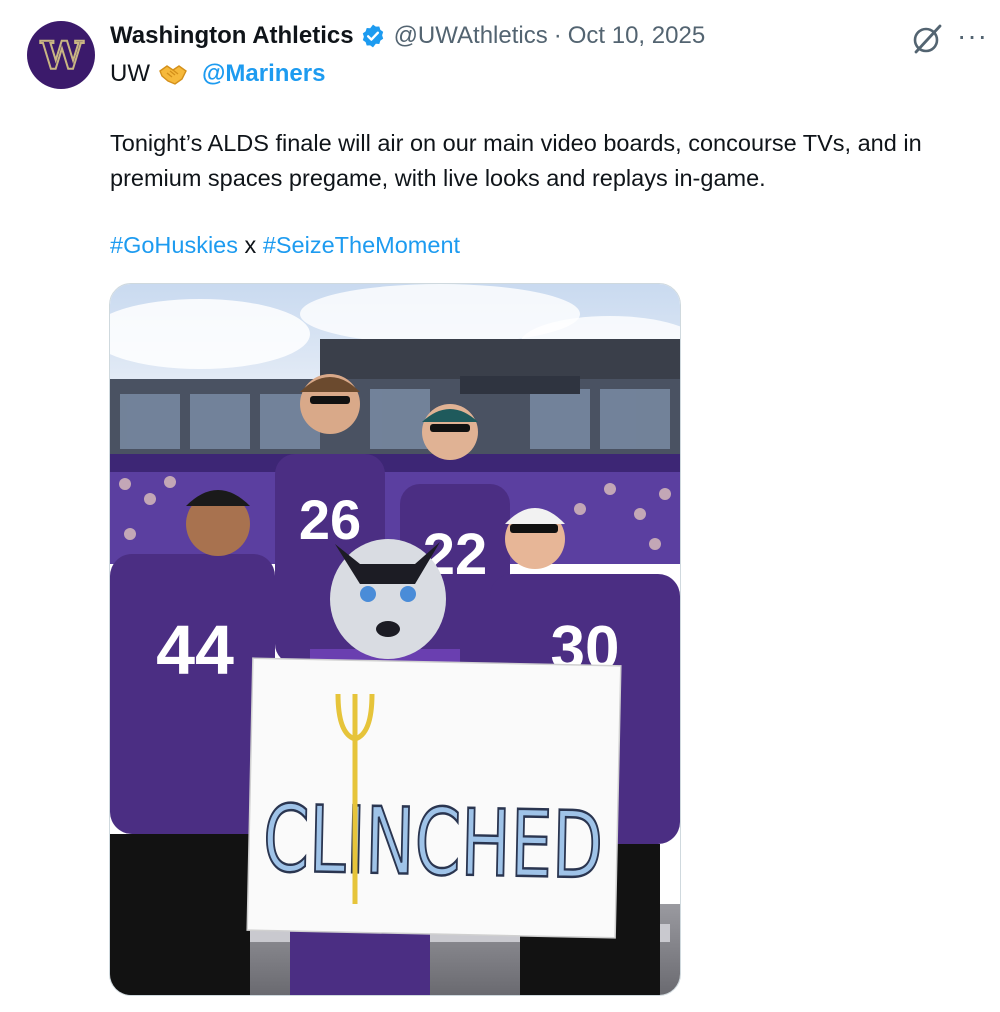  What do you see at coordinates (471, 36) in the screenshot?
I see `author-handle: @UWAthletics` at bounding box center [471, 36].